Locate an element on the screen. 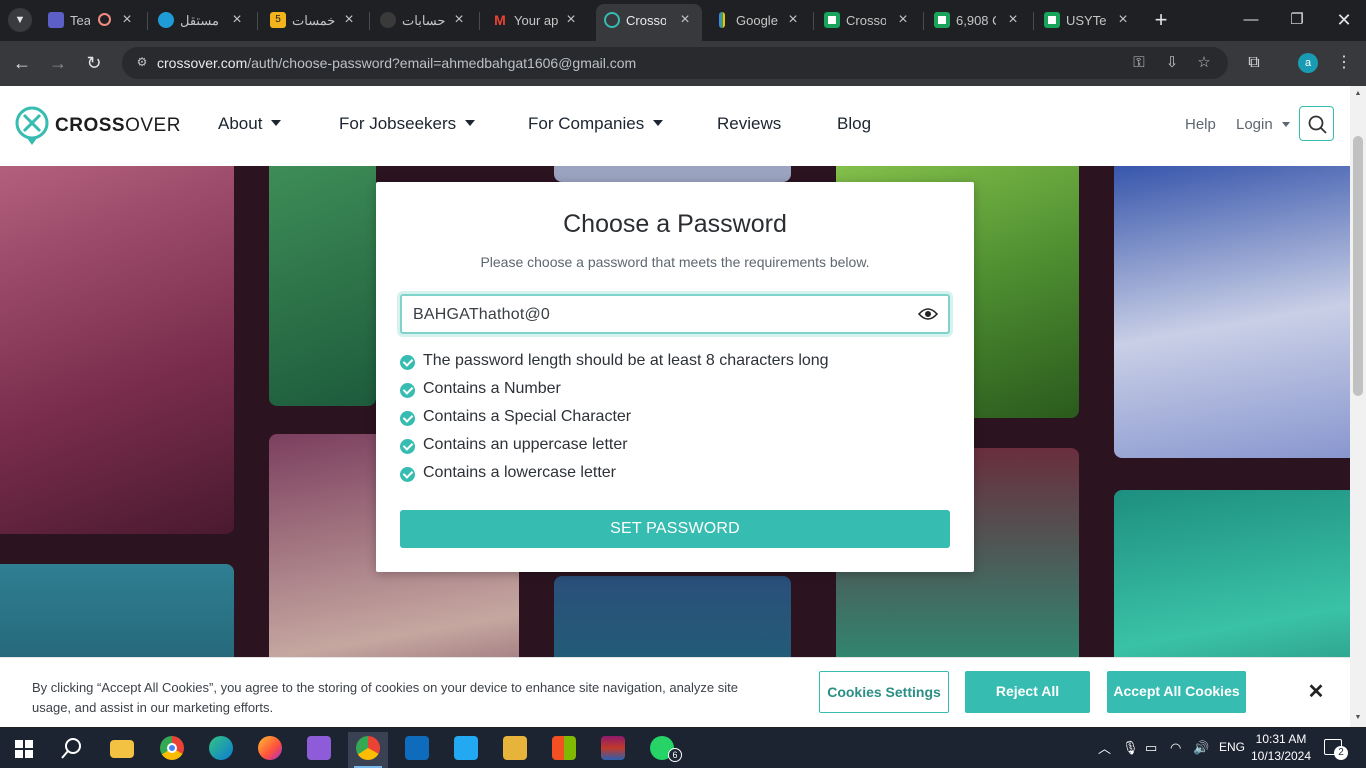 The image size is (1366, 768). crossover-logo-icon is located at coordinates (32, 126).